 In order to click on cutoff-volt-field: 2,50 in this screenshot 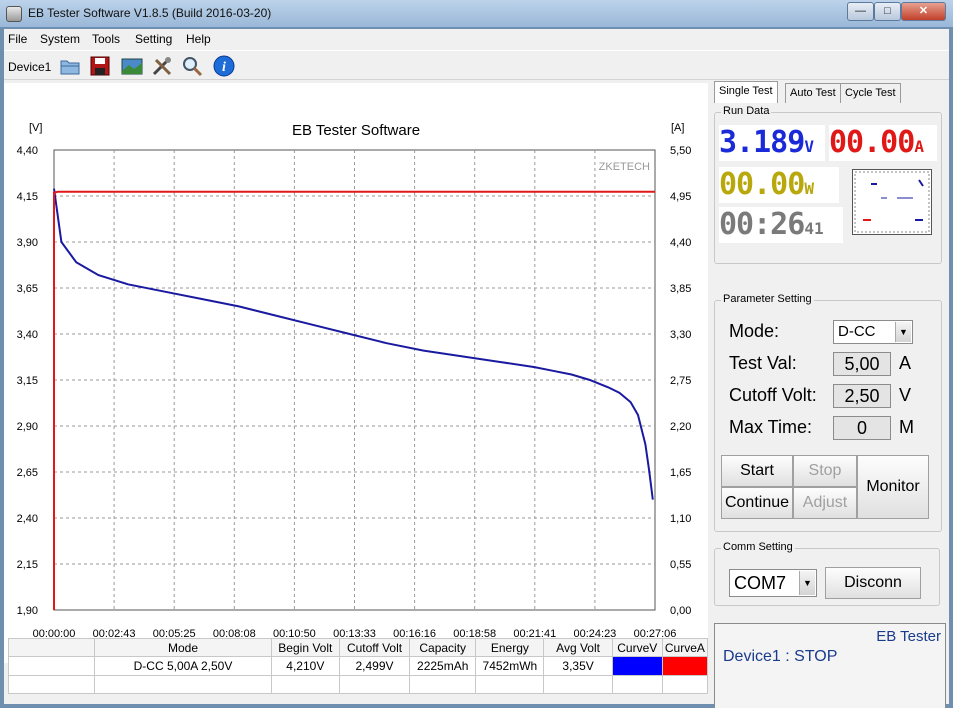, I will do `click(862, 396)`.